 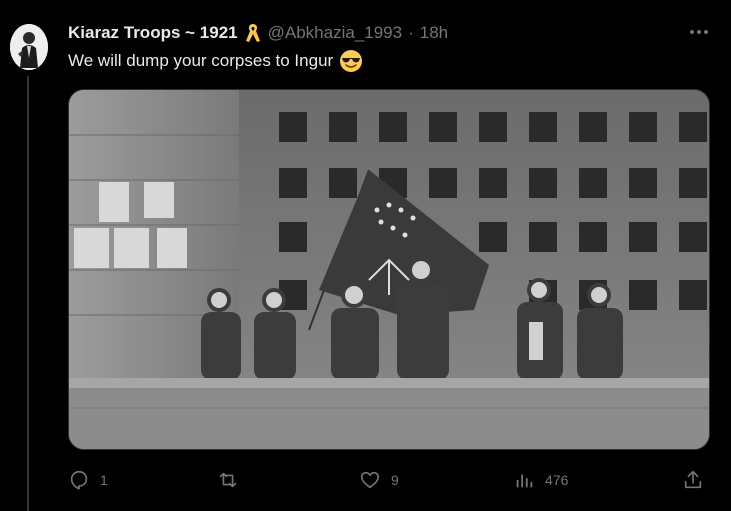 I want to click on tweet-text: We will dump your corpses to Ingur, so click(x=215, y=61).